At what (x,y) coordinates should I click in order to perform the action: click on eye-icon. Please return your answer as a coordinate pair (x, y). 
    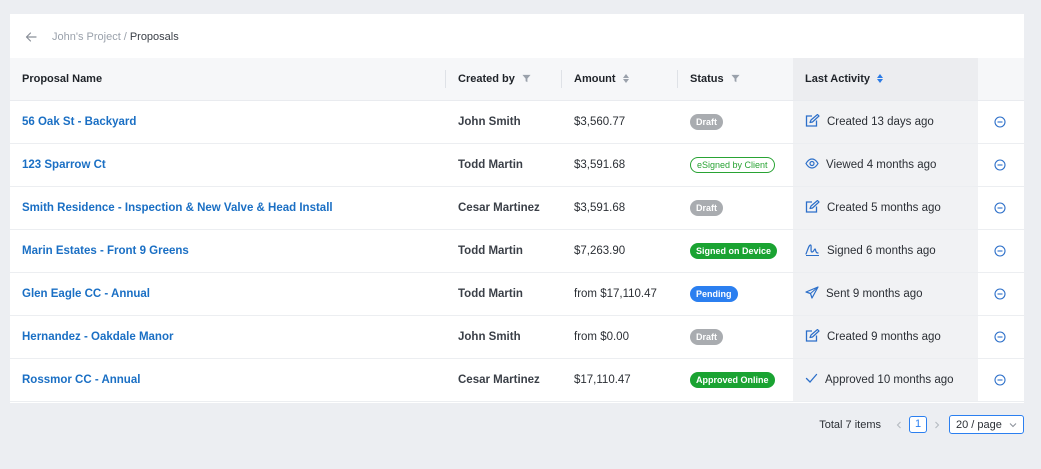
    Looking at the image, I should click on (812, 164).